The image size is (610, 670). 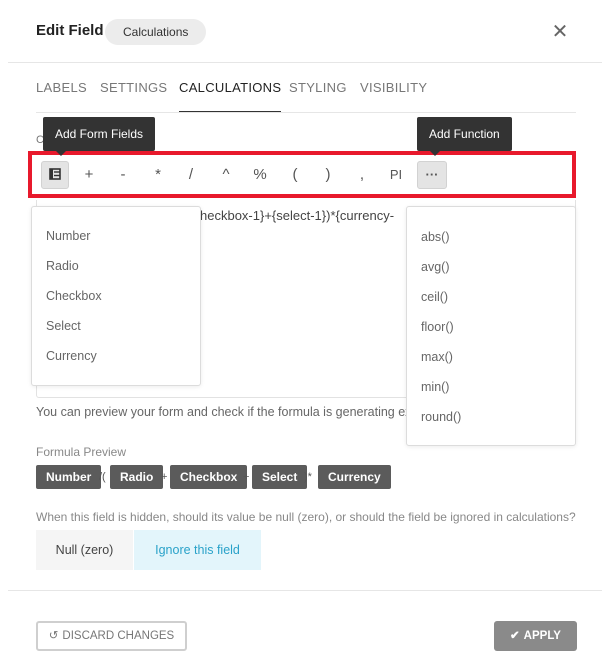 I want to click on menu-item-ceil: ceil(), so click(x=434, y=297).